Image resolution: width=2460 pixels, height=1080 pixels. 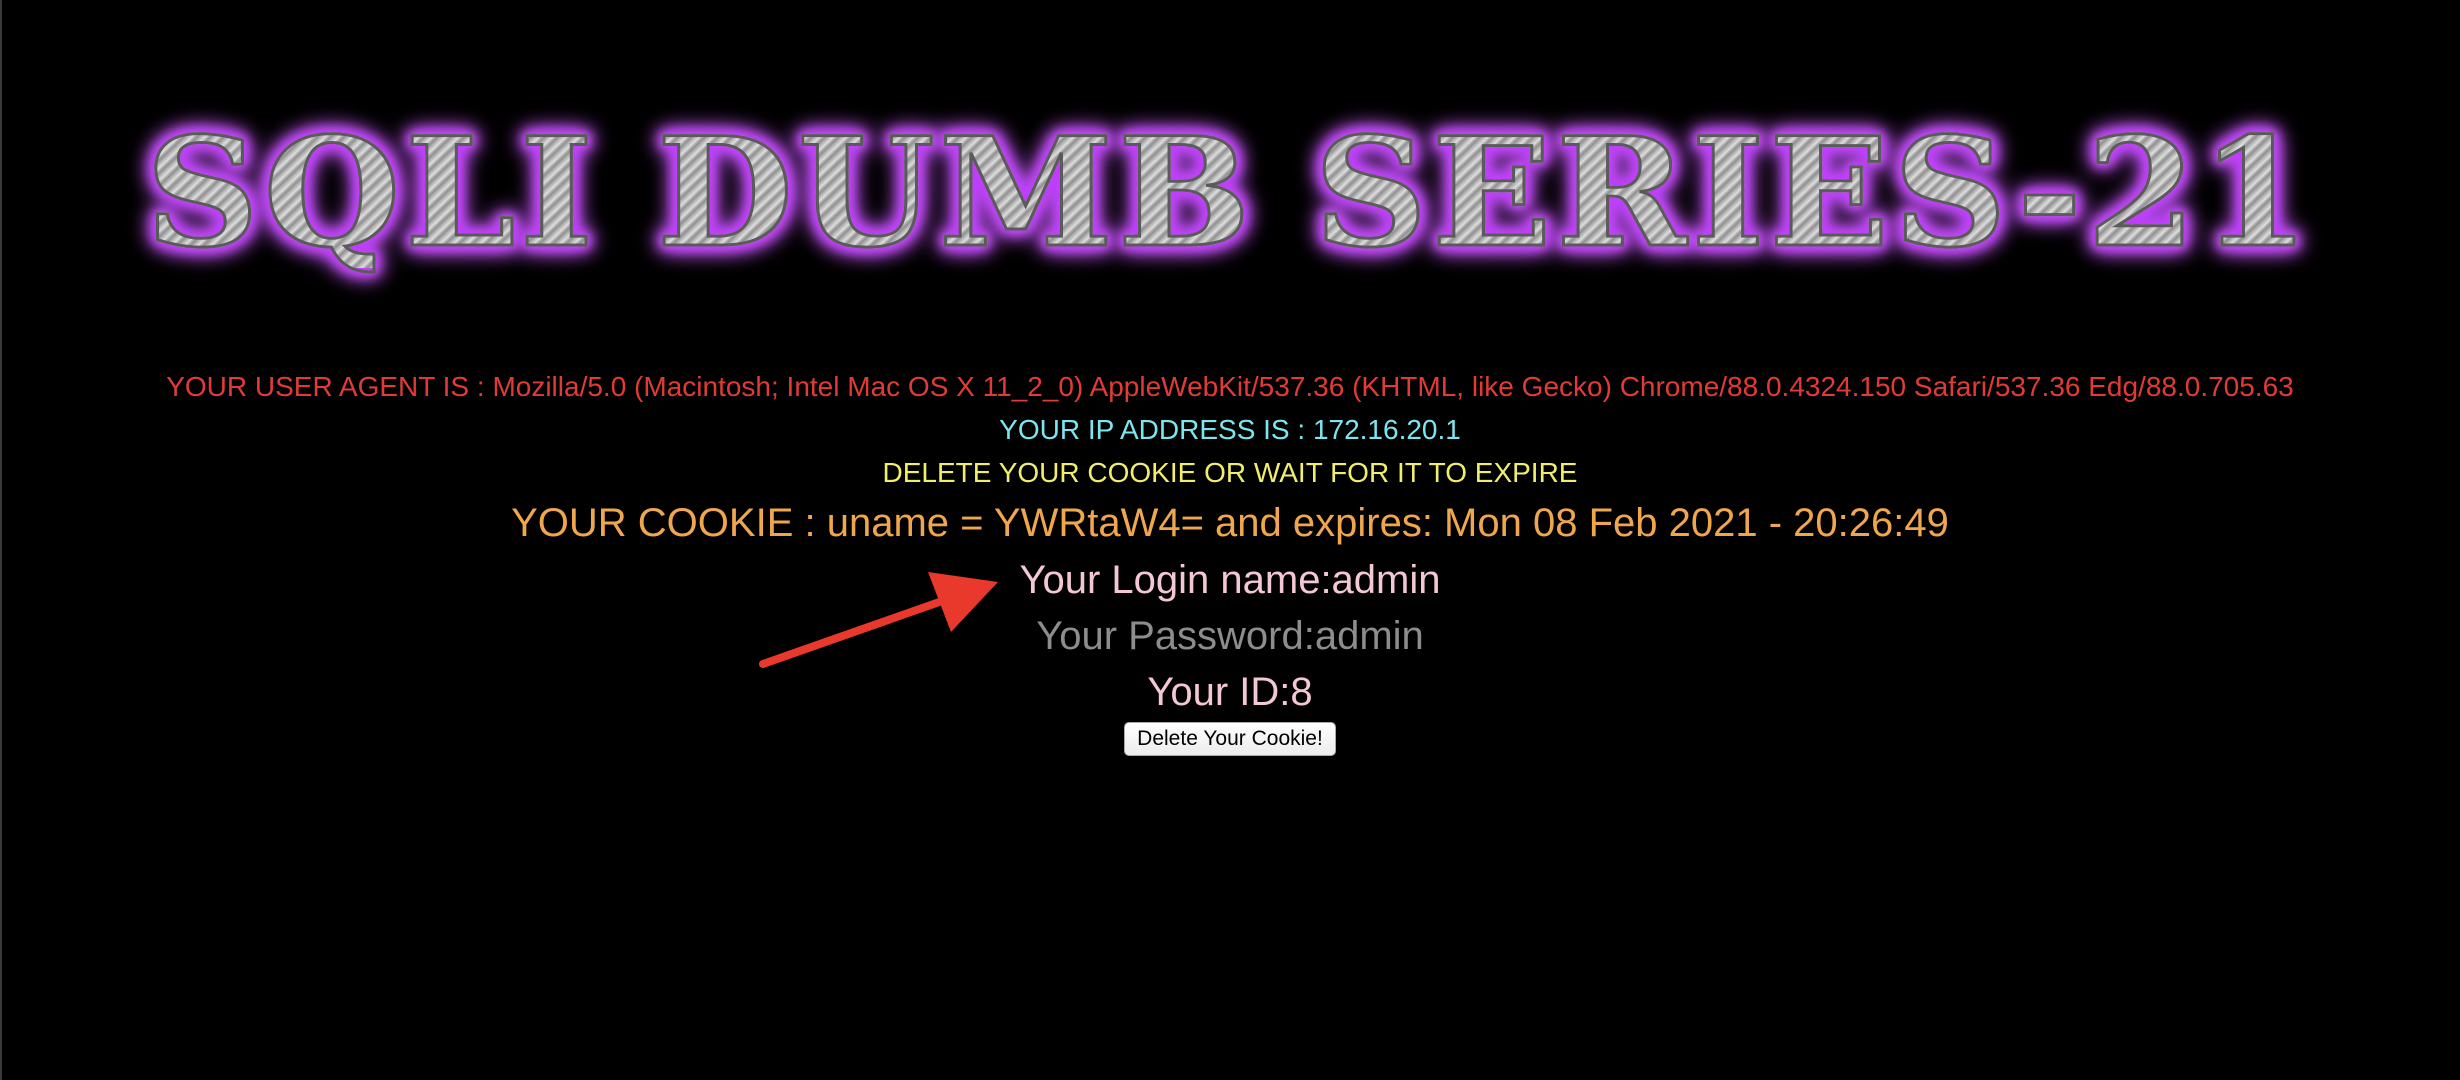 I want to click on user-id-text: Your ID:8, so click(x=1230, y=692).